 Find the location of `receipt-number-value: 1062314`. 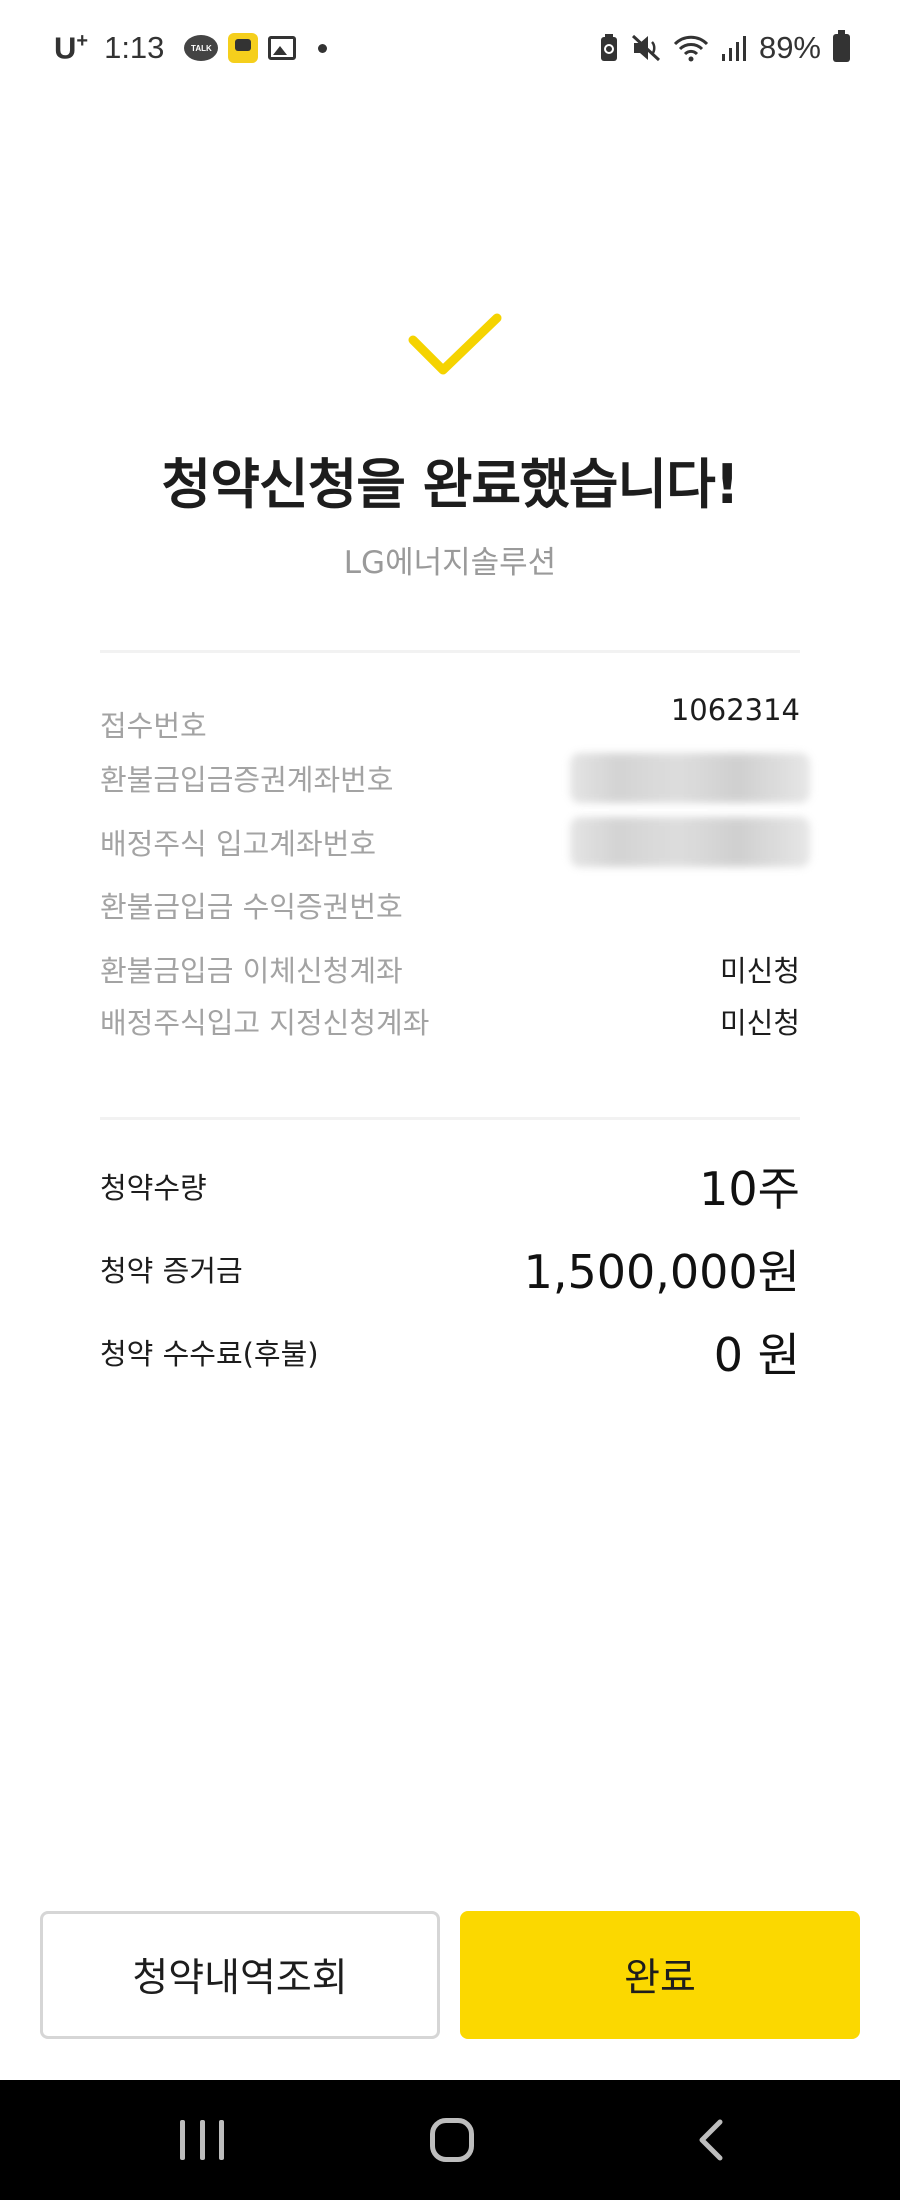

receipt-number-value: 1062314 is located at coordinates (735, 710).